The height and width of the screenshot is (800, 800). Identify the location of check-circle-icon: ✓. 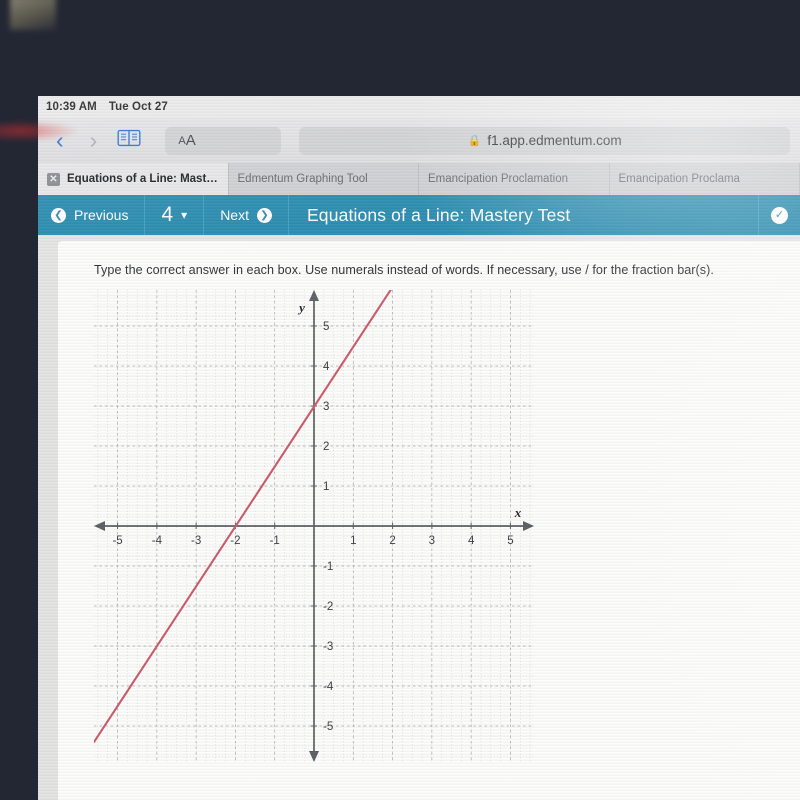
(779, 215).